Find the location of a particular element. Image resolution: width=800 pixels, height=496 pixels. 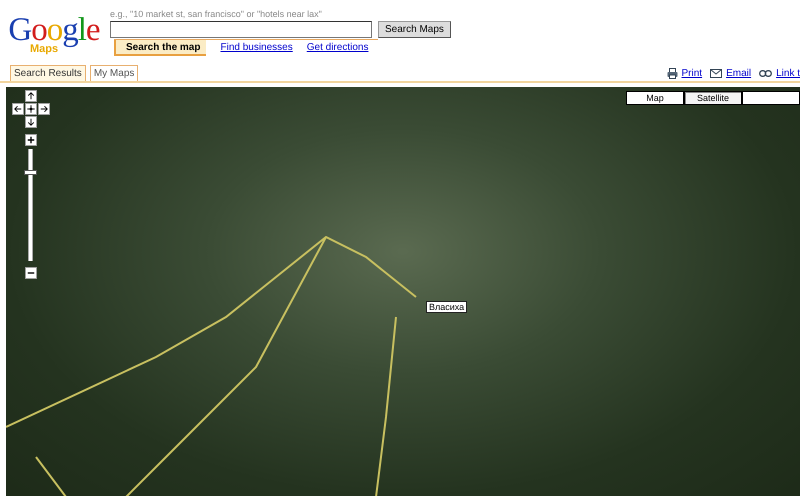

place-label: Власиха is located at coordinates (447, 307).